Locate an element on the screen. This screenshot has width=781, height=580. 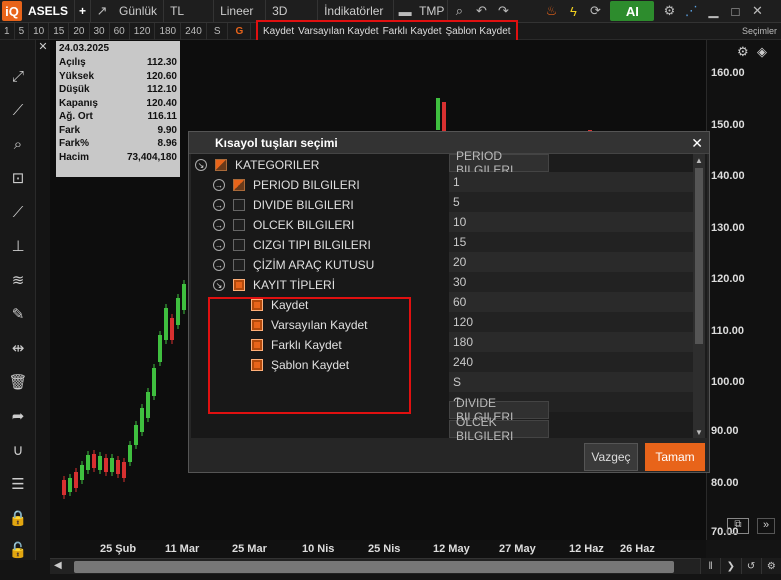
save-default-button: Varsayılan Kaydet is located at coordinates (338, 31).